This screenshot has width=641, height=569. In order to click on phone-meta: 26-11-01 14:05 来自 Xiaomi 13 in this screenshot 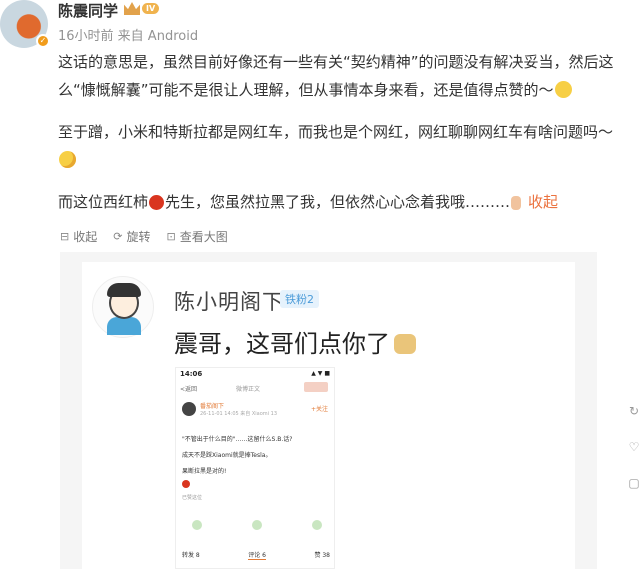, I will do `click(239, 414)`.